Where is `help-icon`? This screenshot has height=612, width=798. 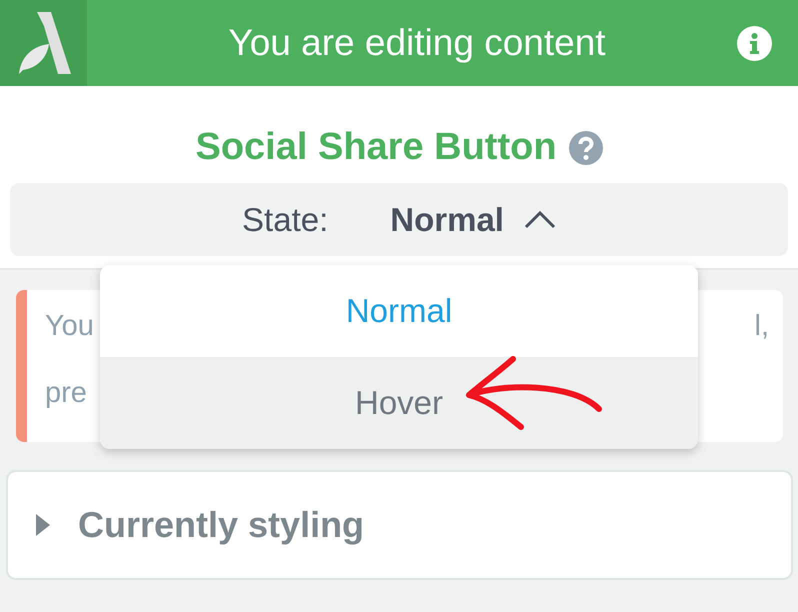
help-icon is located at coordinates (585, 147).